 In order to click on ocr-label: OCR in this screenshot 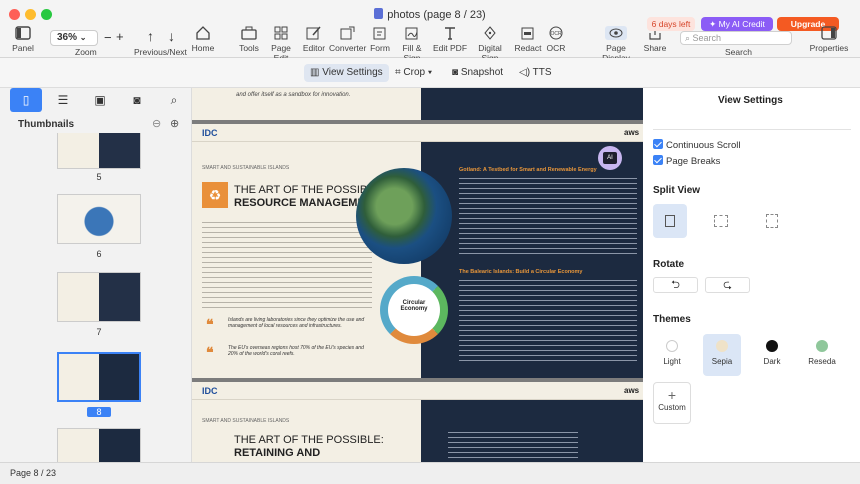, I will do `click(556, 48)`.